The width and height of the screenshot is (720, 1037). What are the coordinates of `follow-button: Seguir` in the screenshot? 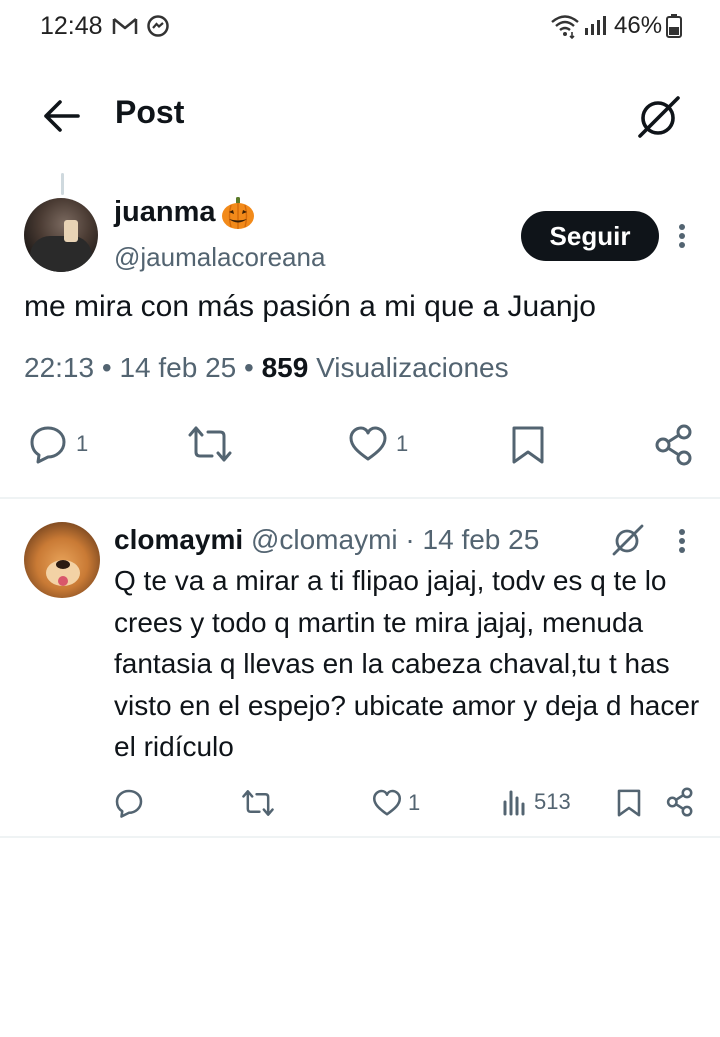 It's located at (590, 236).